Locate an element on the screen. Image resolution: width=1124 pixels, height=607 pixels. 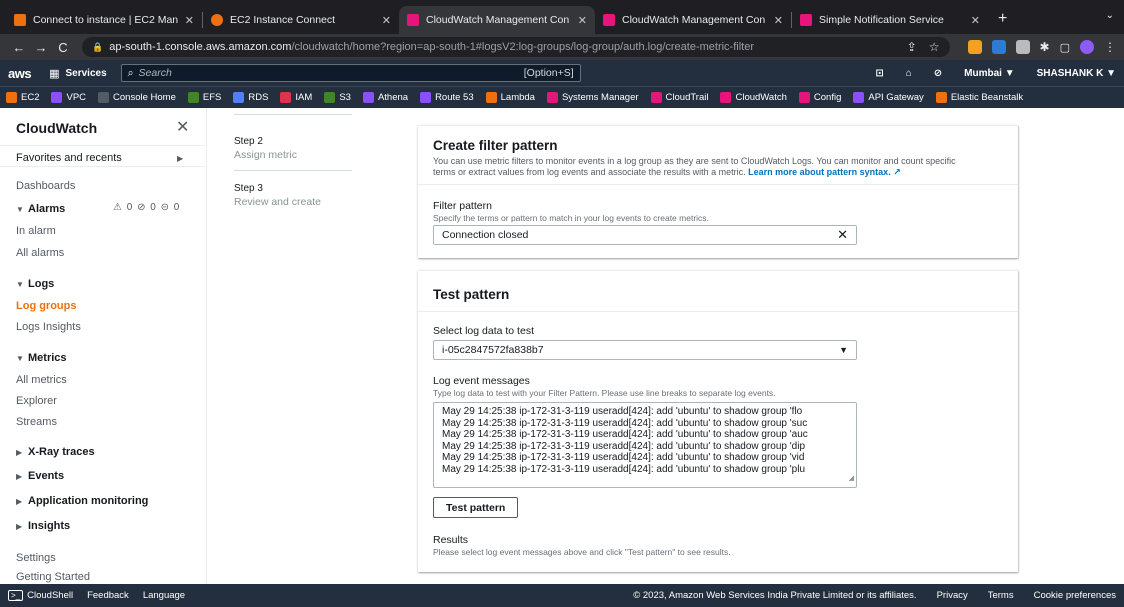
forward-icon: → is located at coordinates (41, 47).